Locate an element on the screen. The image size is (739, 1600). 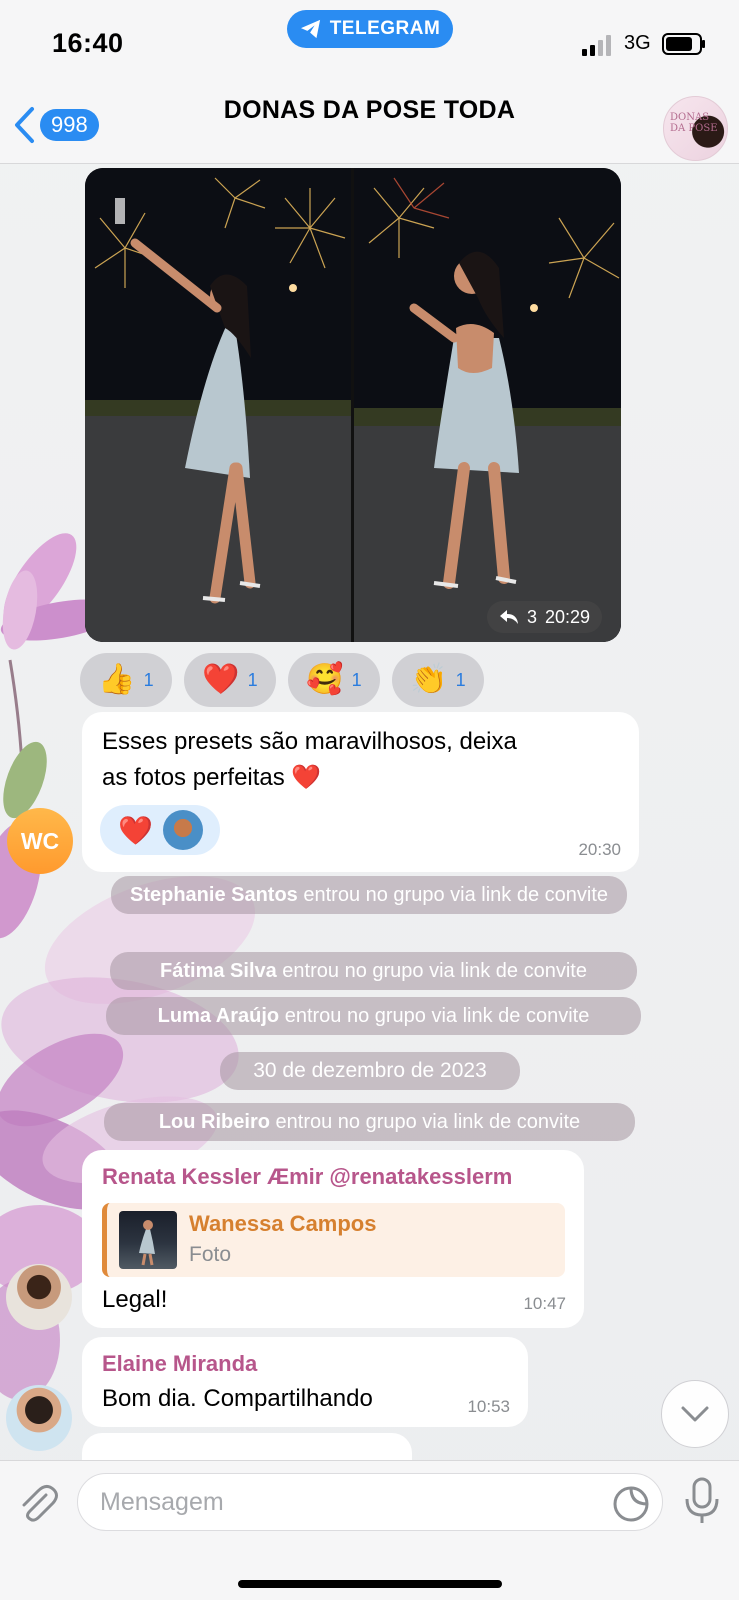
clapping-hands-icon: 👏 is located at coordinates (429, 679).